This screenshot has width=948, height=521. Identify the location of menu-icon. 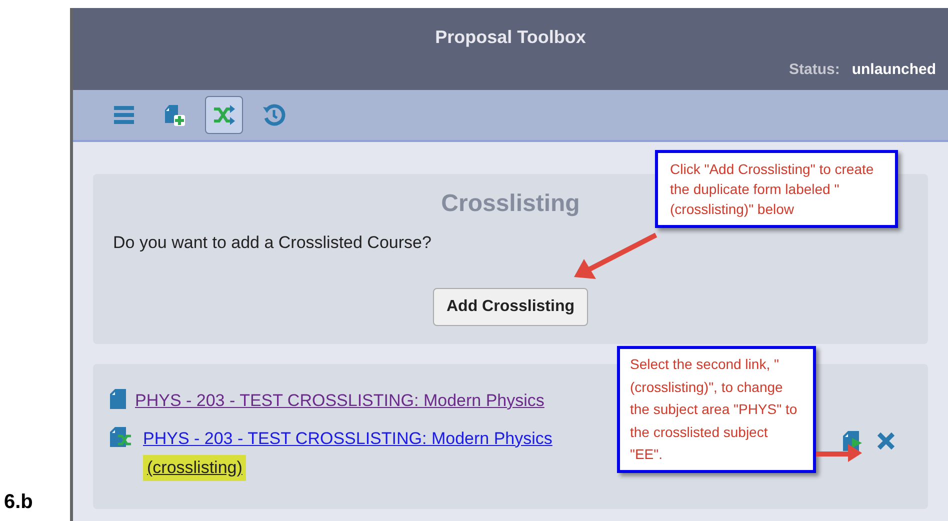
(124, 115).